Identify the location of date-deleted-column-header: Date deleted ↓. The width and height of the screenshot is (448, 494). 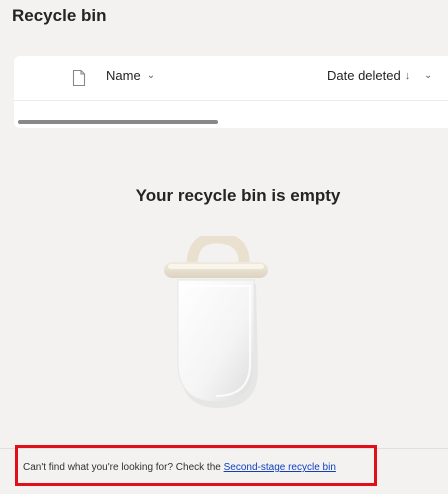
(368, 75).